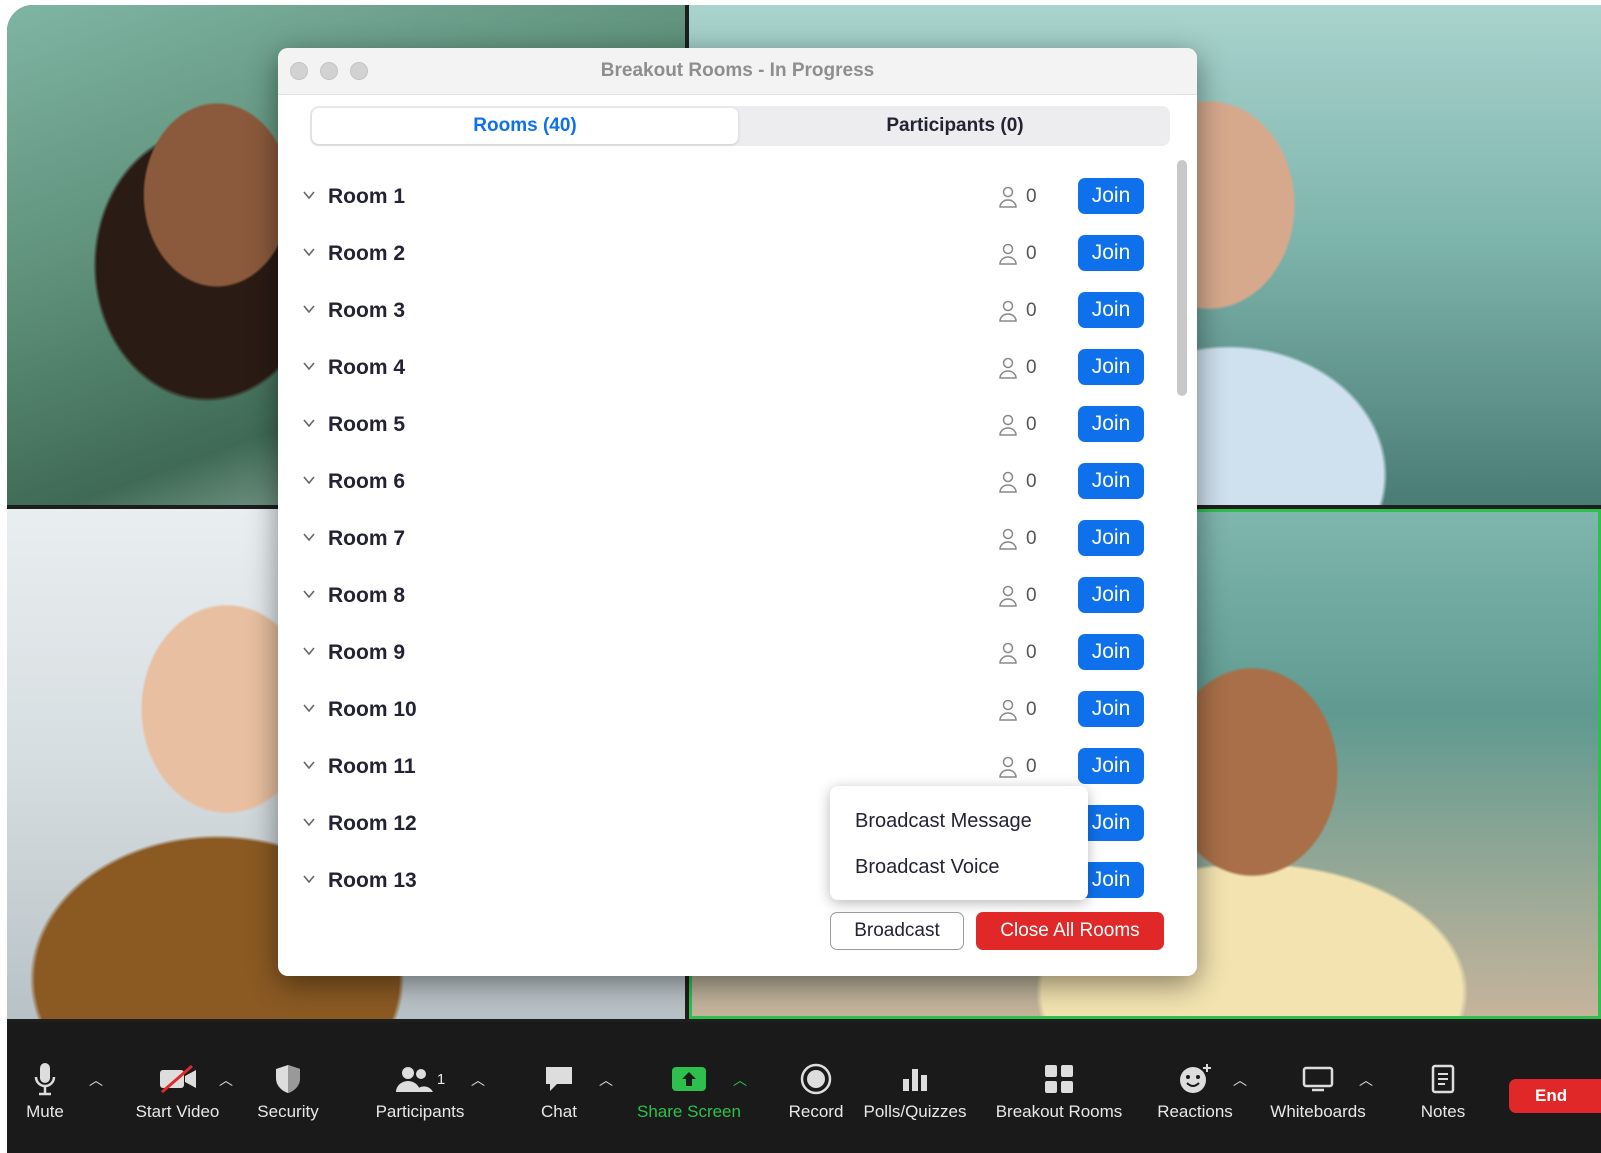  Describe the element at coordinates (816, 1091) in the screenshot. I see `record-button: Record` at that location.